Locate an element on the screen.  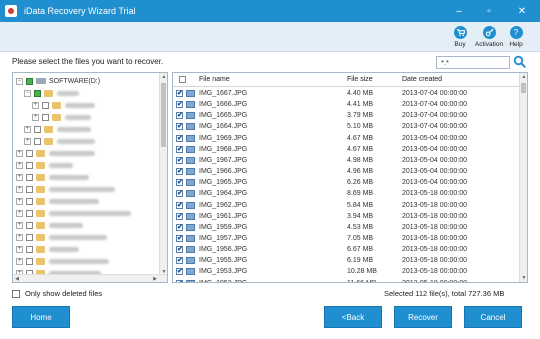
close-button: ✕ is located at coordinates (522, 11).